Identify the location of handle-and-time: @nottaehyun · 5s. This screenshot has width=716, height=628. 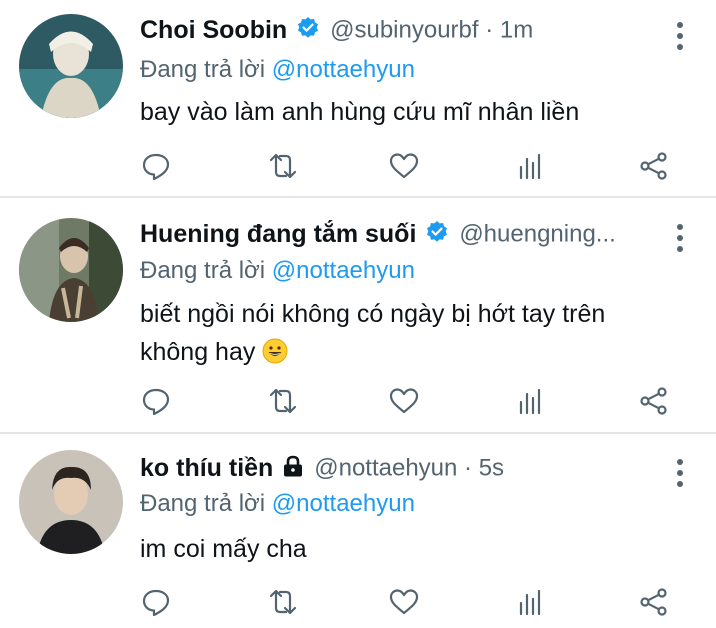
(409, 468).